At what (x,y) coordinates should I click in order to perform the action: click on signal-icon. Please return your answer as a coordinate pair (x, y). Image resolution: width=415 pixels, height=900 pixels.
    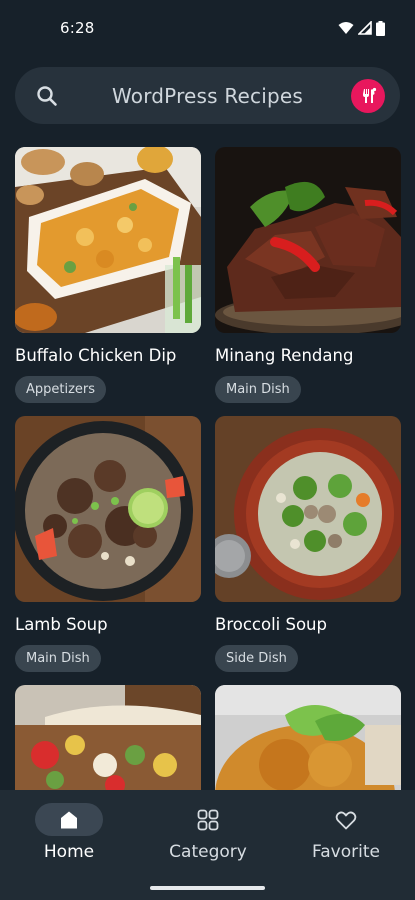
    Looking at the image, I should click on (365, 28).